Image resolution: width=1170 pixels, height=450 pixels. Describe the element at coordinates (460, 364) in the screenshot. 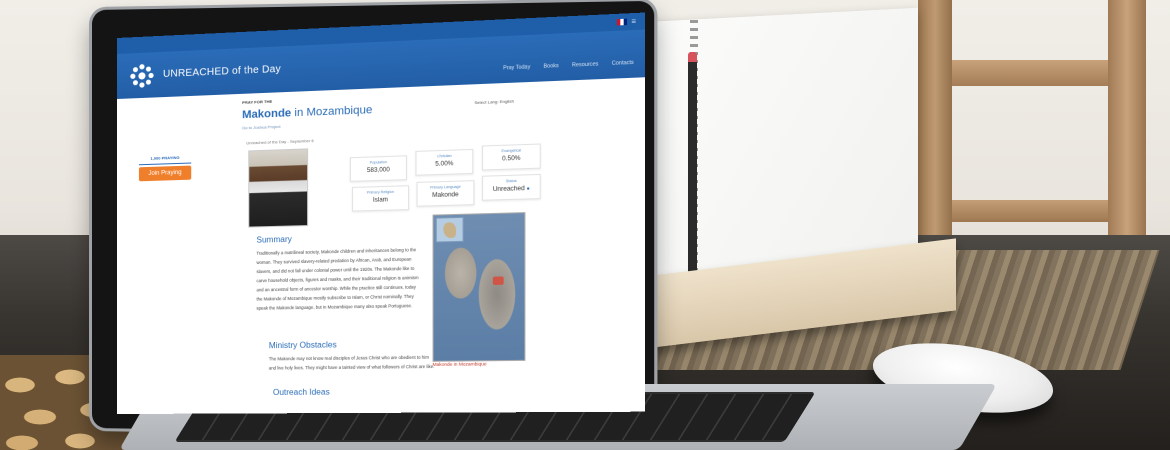

I see `map-caption: Makonde in Mozambique` at that location.